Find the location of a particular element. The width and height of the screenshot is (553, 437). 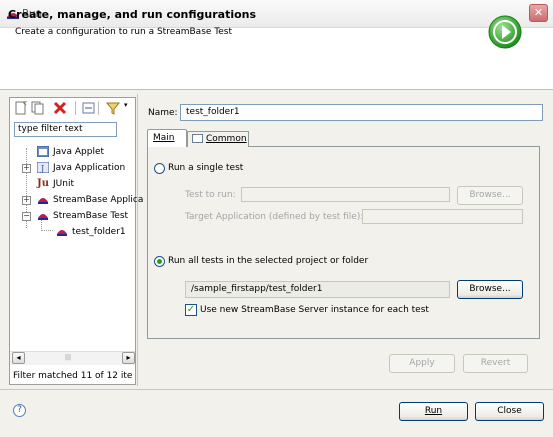

chevron-down-icon: ▾ is located at coordinates (126, 105).